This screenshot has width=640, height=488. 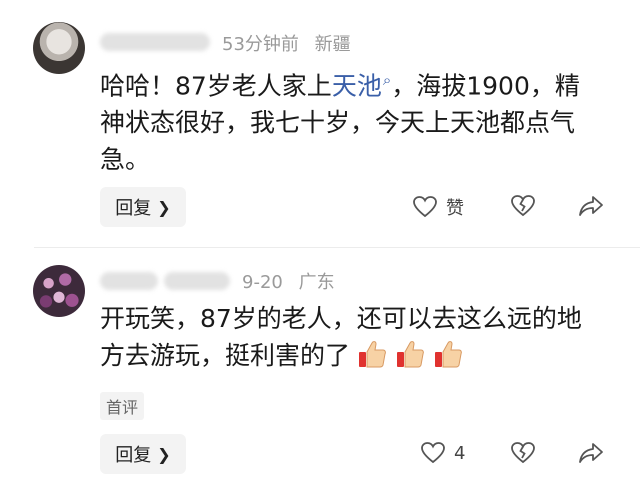 I want to click on topic-link: 天池, so click(x=357, y=85).